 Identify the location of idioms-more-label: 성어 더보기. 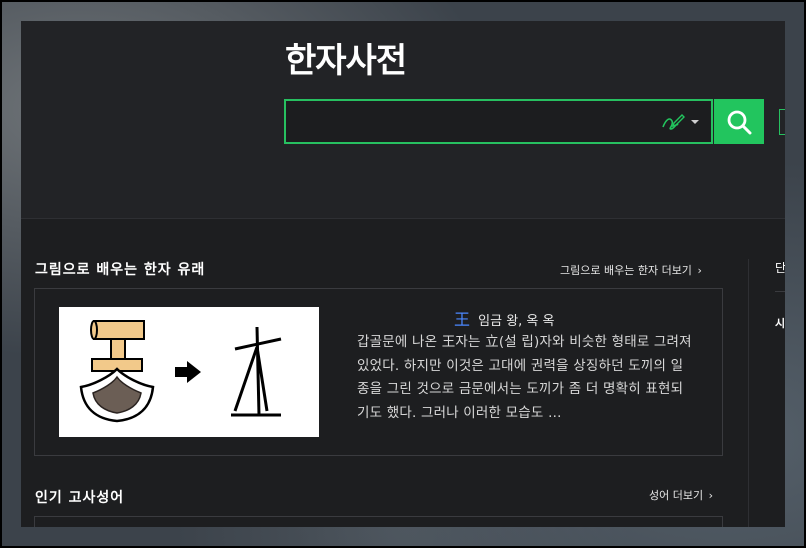
(676, 495).